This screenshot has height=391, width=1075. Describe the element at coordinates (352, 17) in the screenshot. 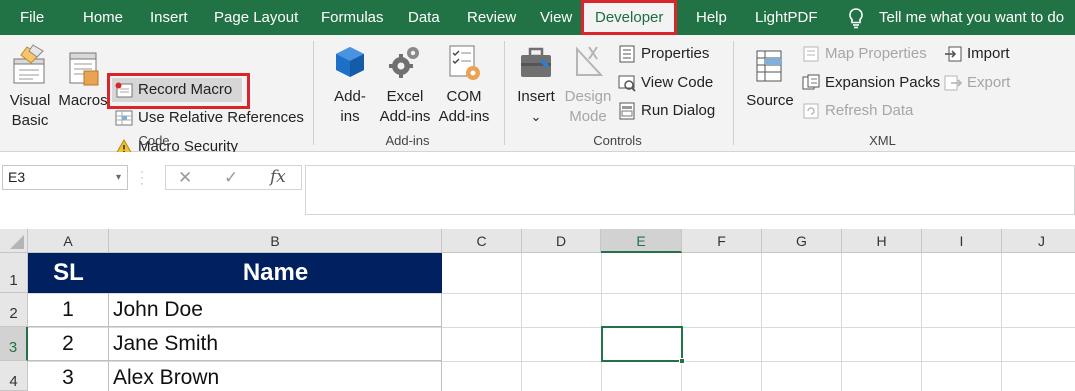

I see `menu-formulas: Formulas` at that location.